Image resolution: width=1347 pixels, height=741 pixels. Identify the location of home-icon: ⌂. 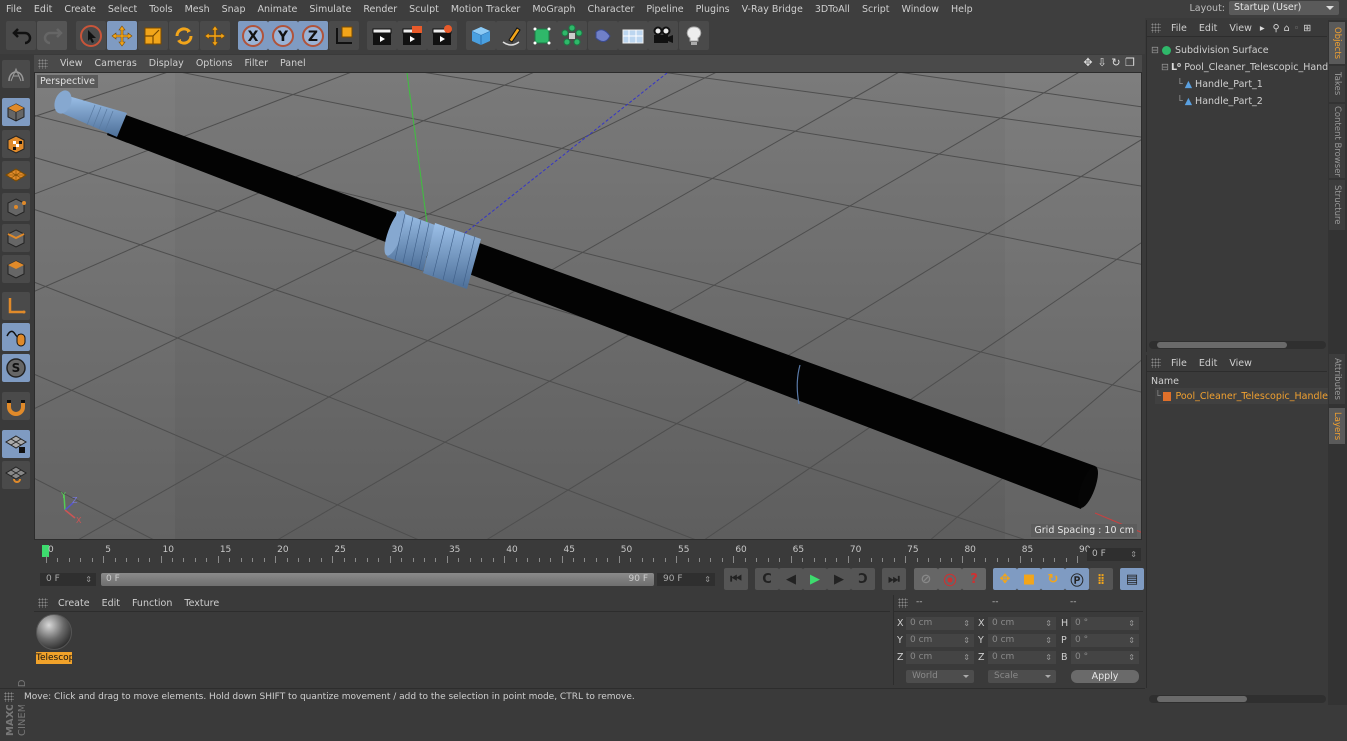
(1287, 28).